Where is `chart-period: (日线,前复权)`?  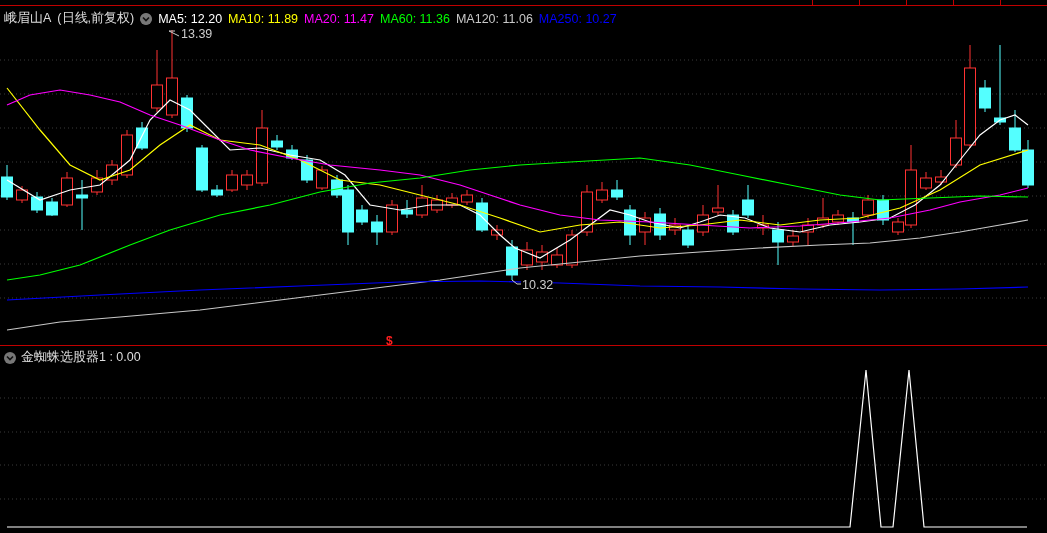 chart-period: (日线,前复权) is located at coordinates (96, 18).